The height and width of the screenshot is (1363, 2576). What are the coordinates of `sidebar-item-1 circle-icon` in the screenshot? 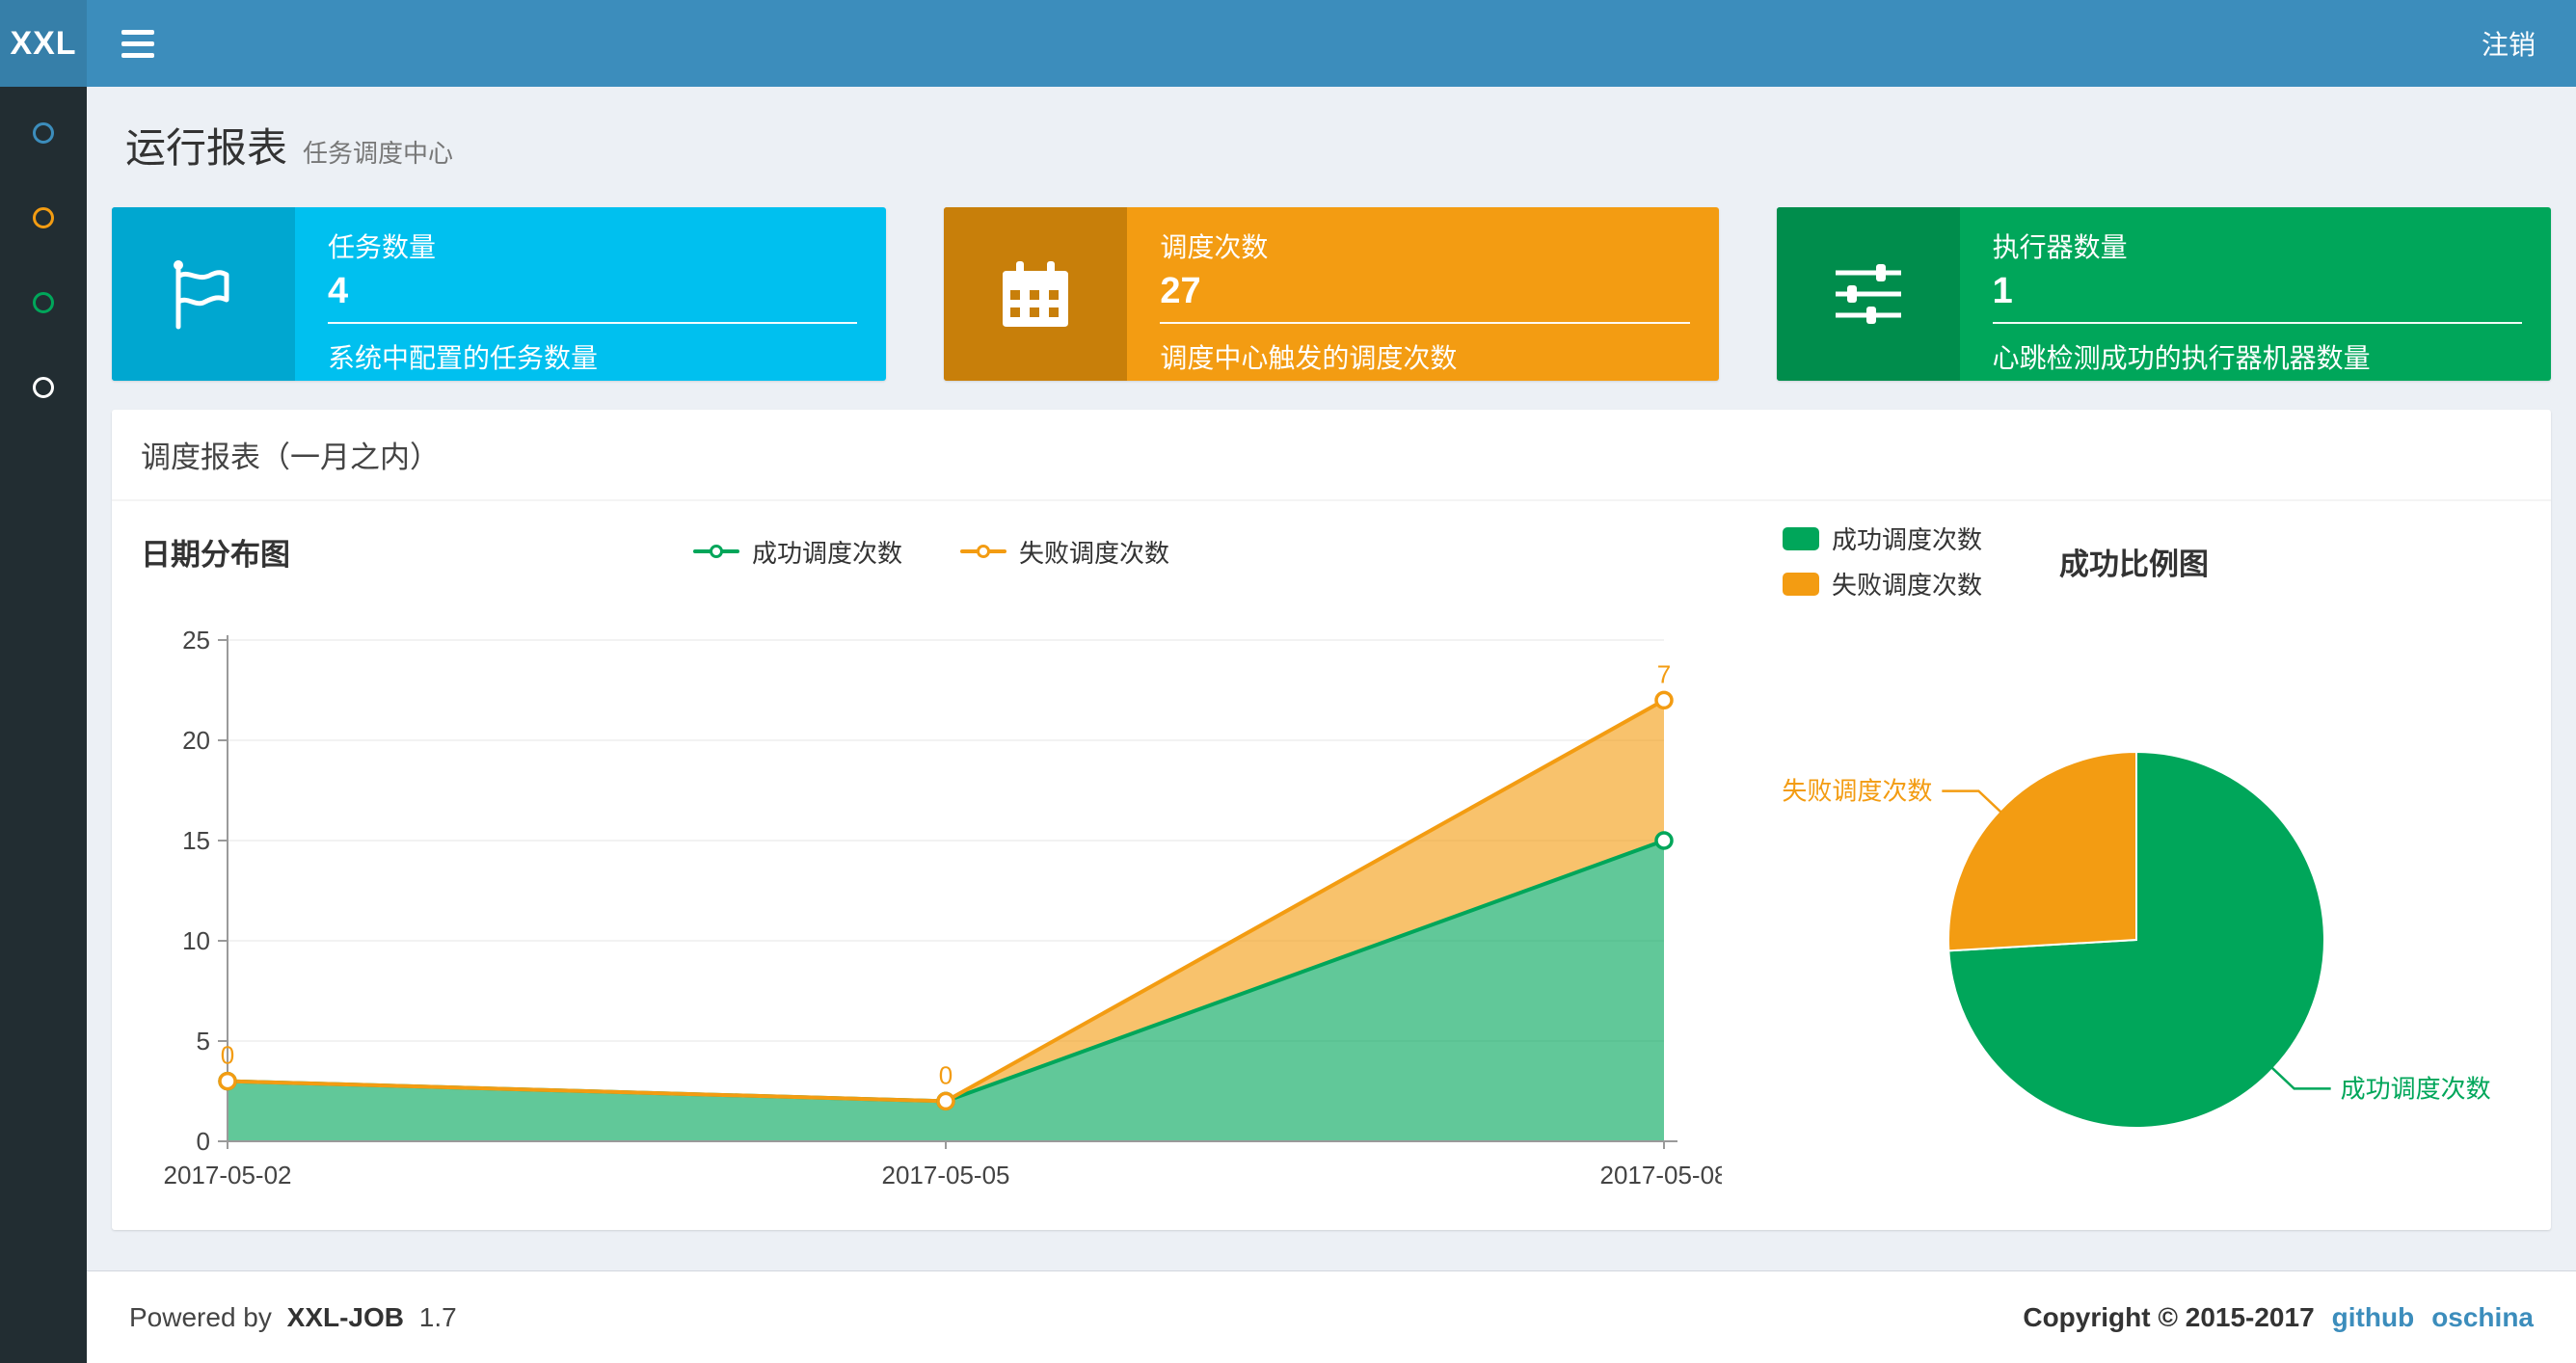 It's located at (44, 133).